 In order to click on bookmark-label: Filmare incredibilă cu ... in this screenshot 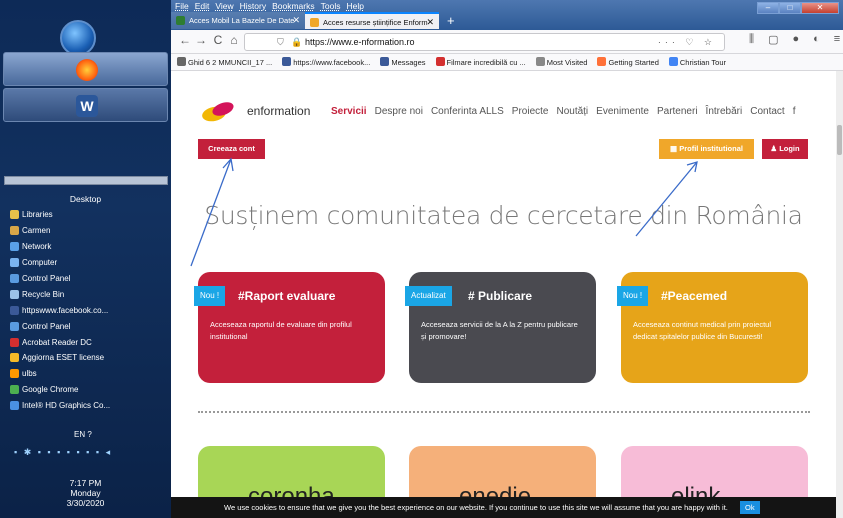, I will do `click(486, 62)`.